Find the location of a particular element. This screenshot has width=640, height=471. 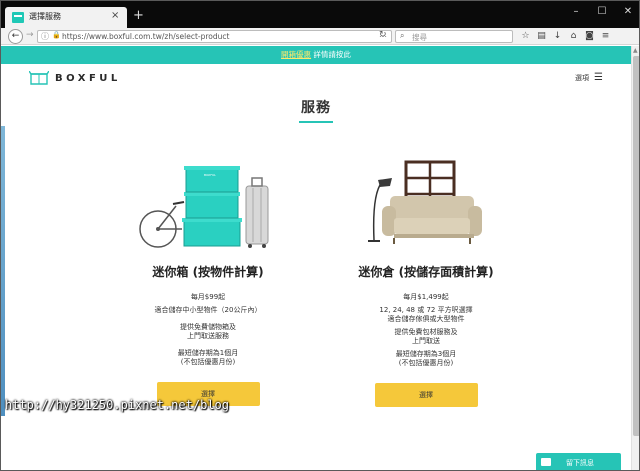

pocket-icon: ◙ is located at coordinates (589, 36).